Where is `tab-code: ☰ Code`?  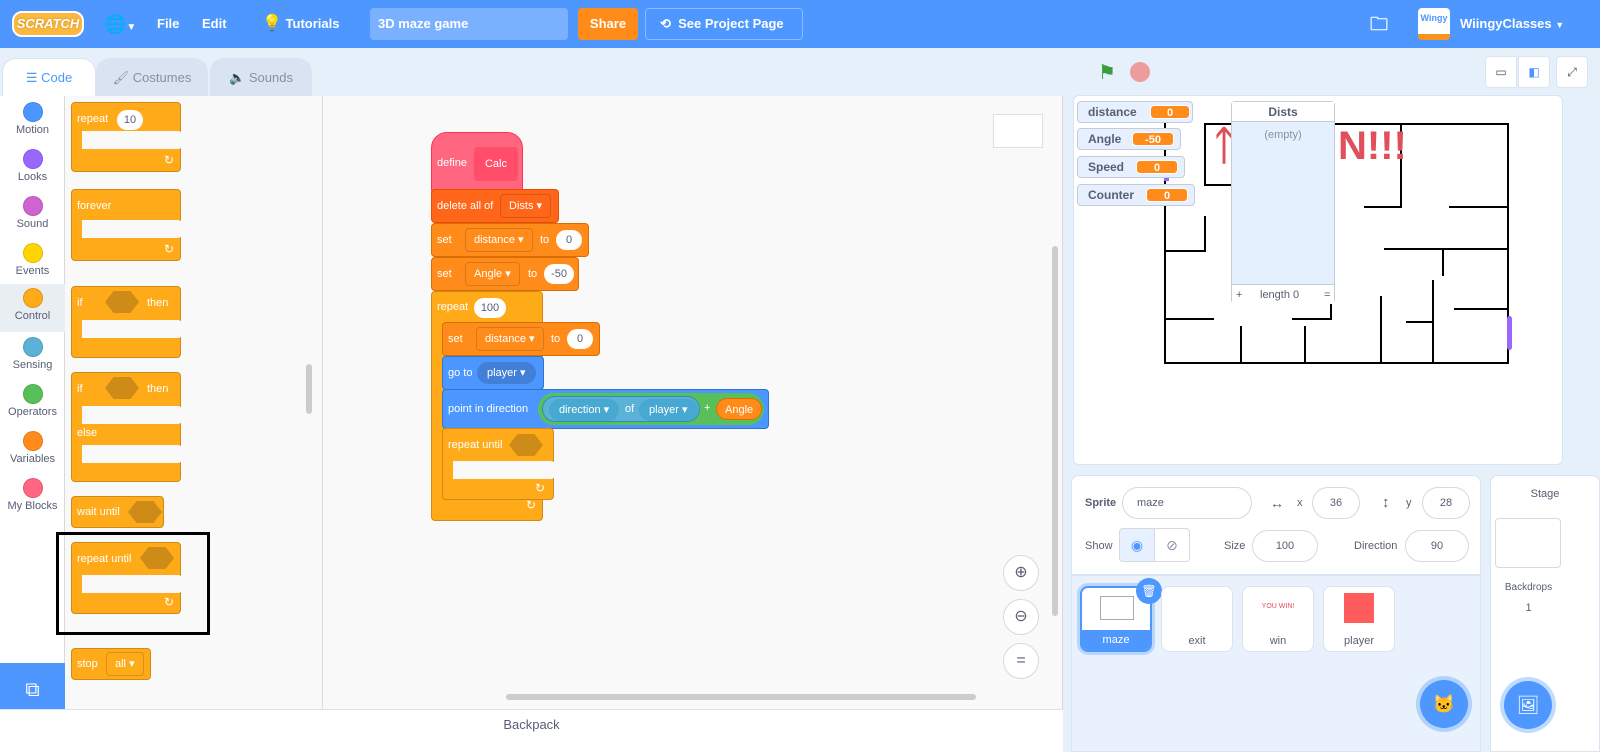
tab-code: ☰ Code is located at coordinates (49, 77).